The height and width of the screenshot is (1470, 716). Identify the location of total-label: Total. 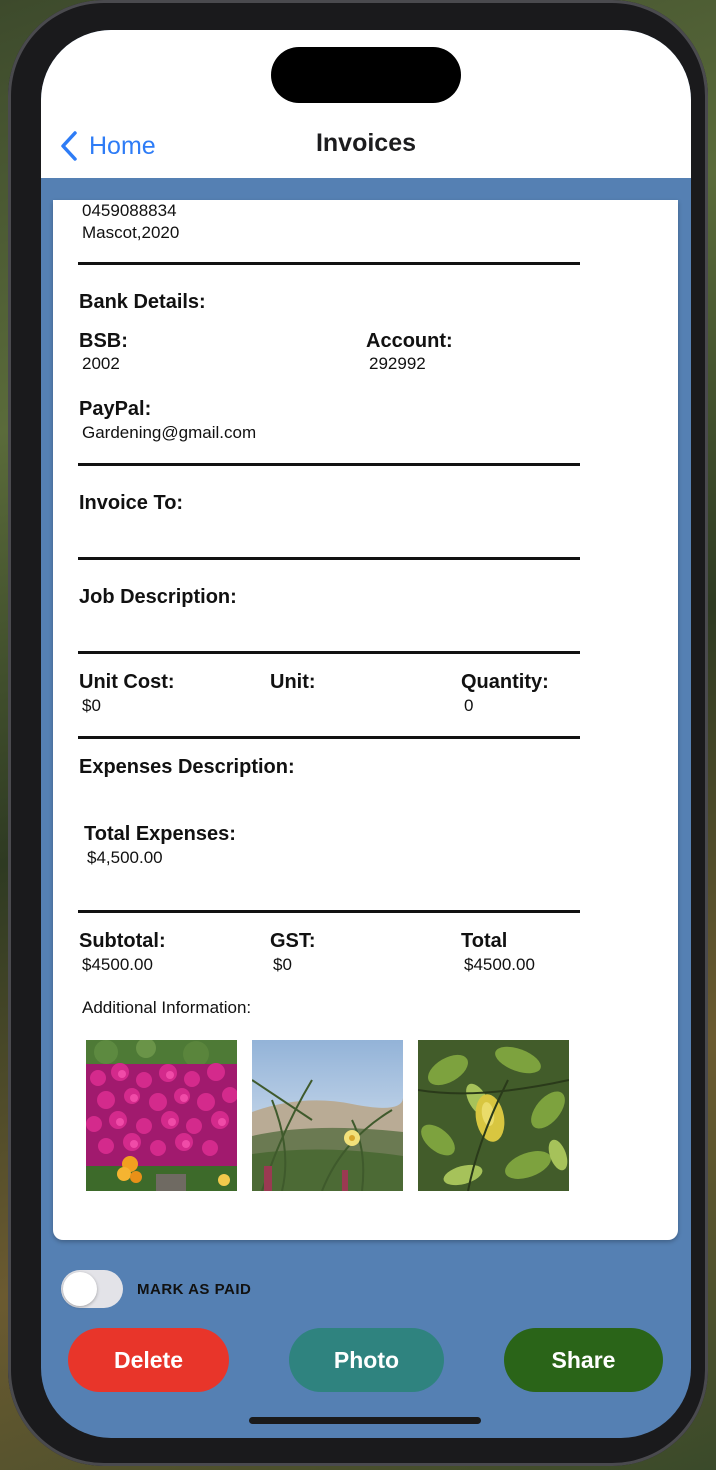
(484, 941).